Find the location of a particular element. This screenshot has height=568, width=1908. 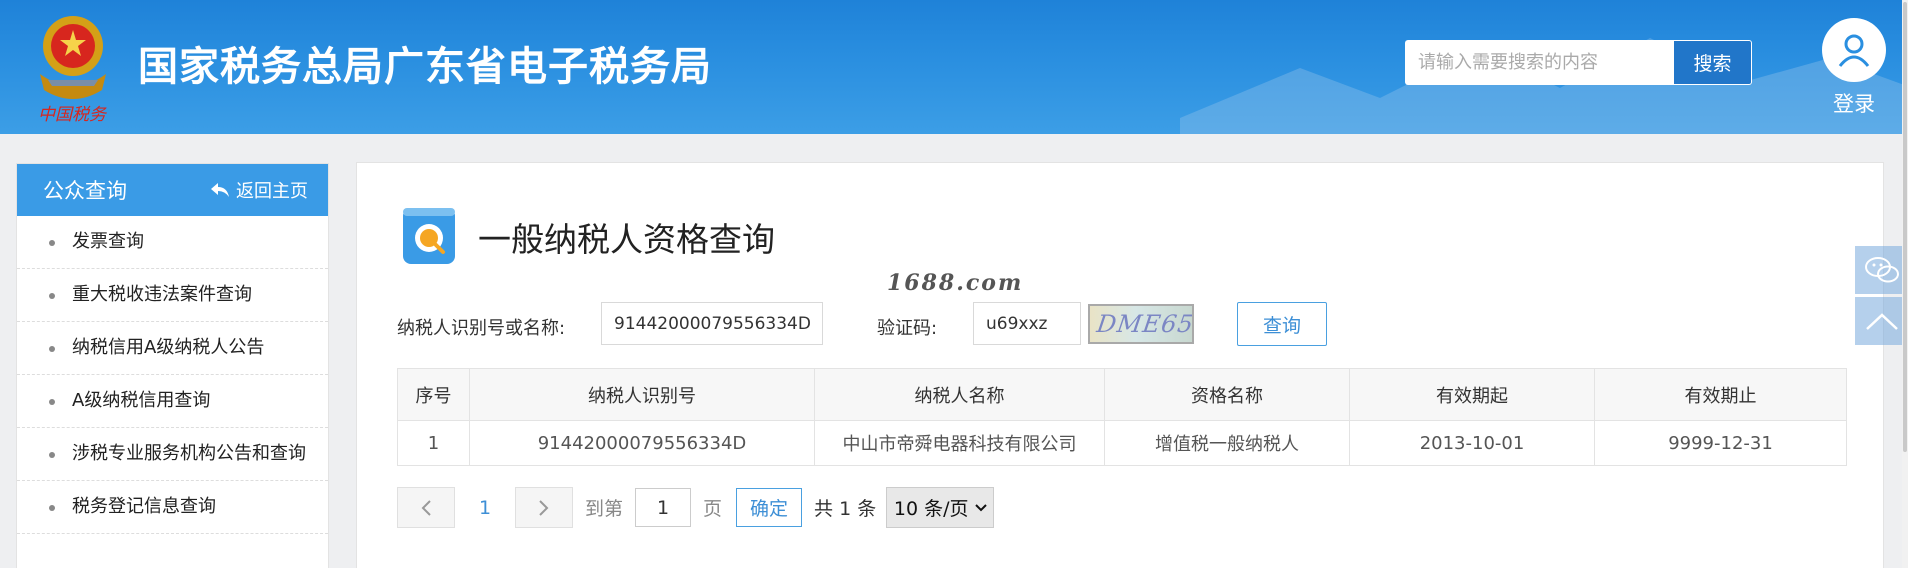

pagination: 1 到第 页 确定 共 1 条 10 条/页 is located at coordinates (696, 507).